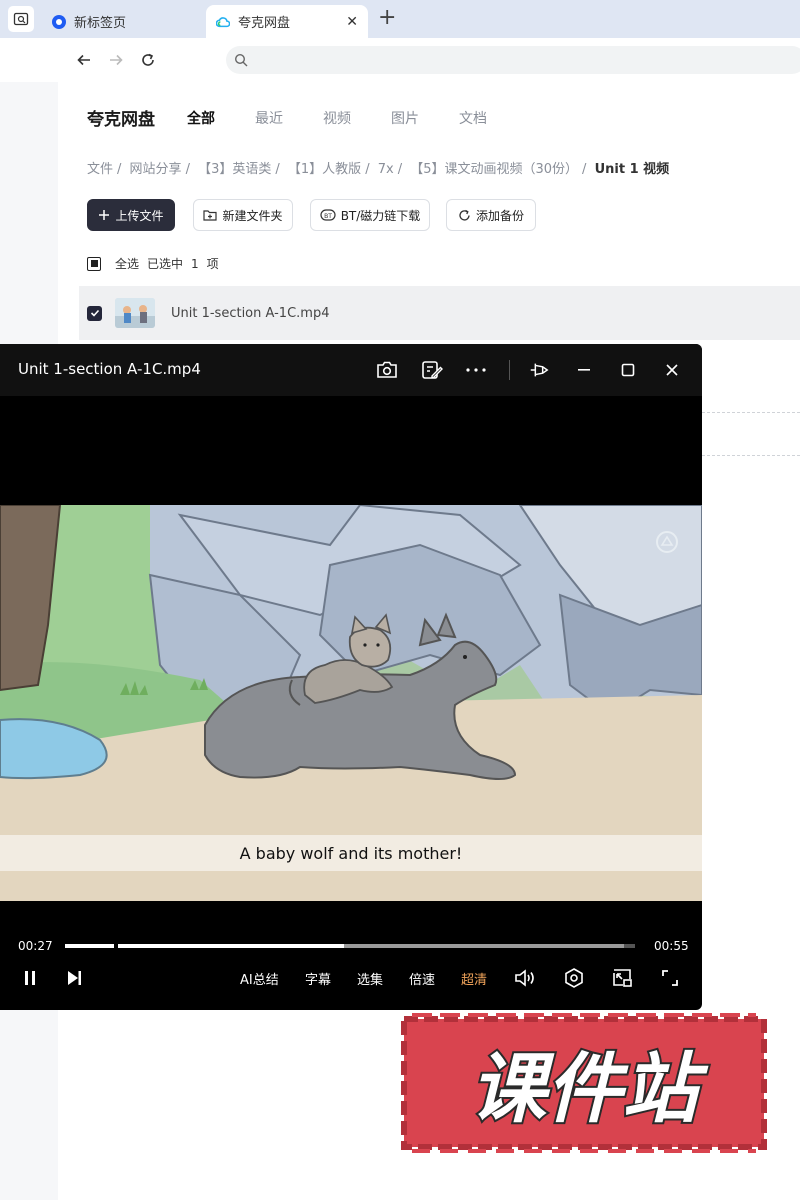  Describe the element at coordinates (632, 169) in the screenshot. I see `breadcrumb-current: Unit 1 视频` at that location.